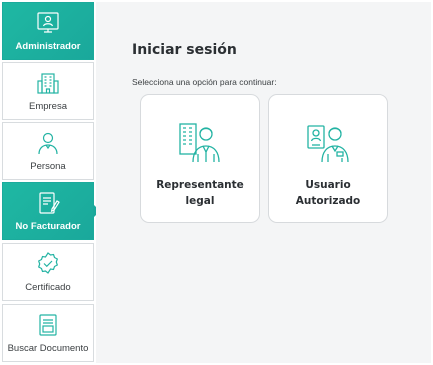  What do you see at coordinates (48, 143) in the screenshot?
I see `person-icon` at bounding box center [48, 143].